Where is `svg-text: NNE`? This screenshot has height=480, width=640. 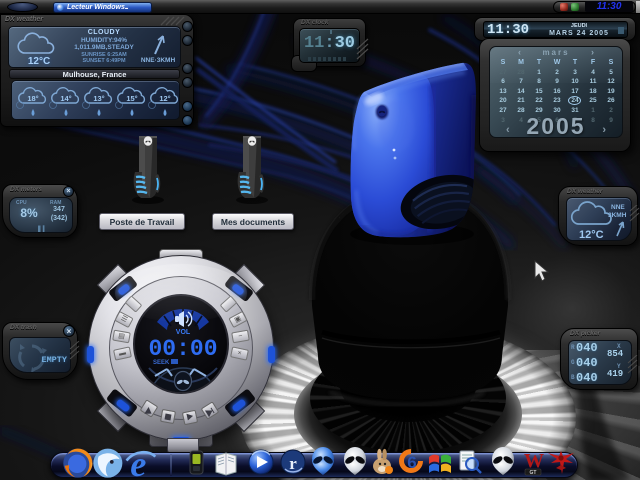
svg-text: NNE is located at coordinates (618, 207).